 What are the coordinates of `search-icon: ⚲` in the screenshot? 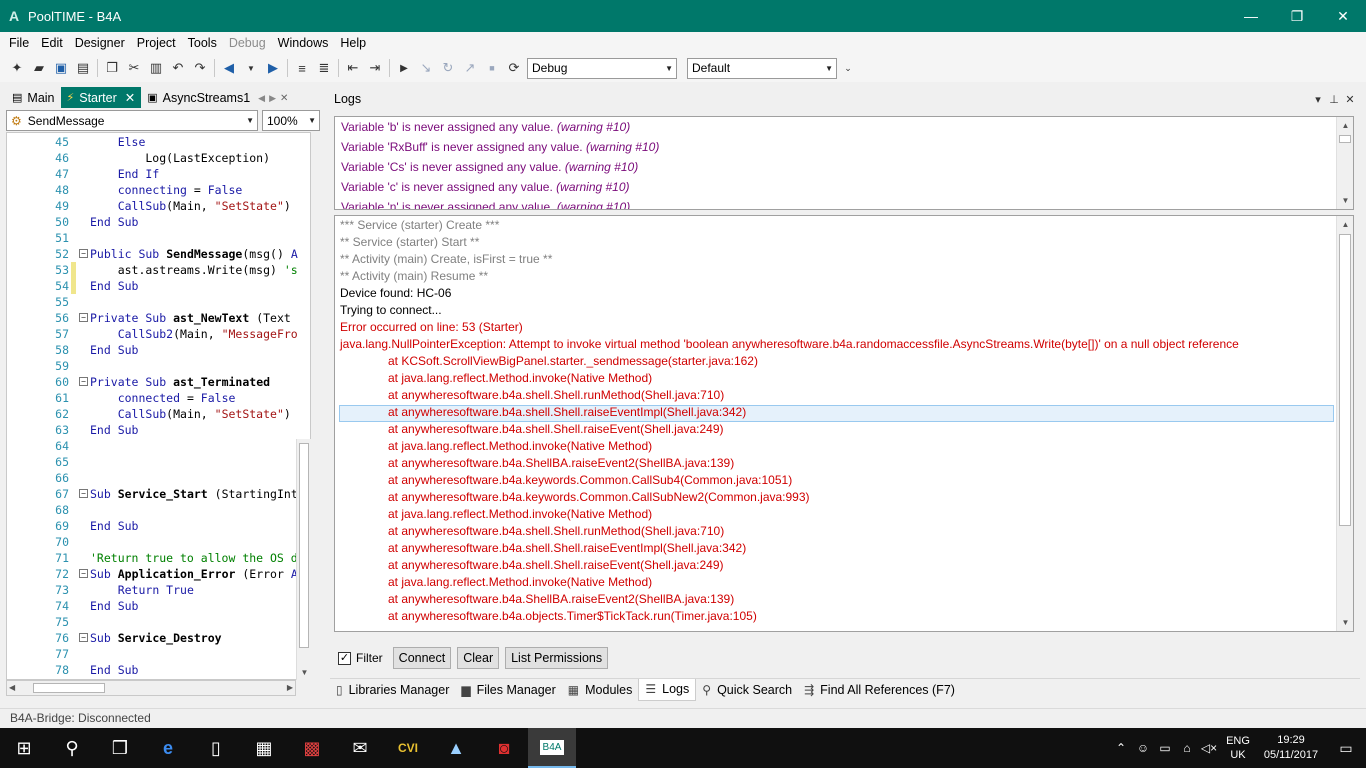 It's located at (72, 748).